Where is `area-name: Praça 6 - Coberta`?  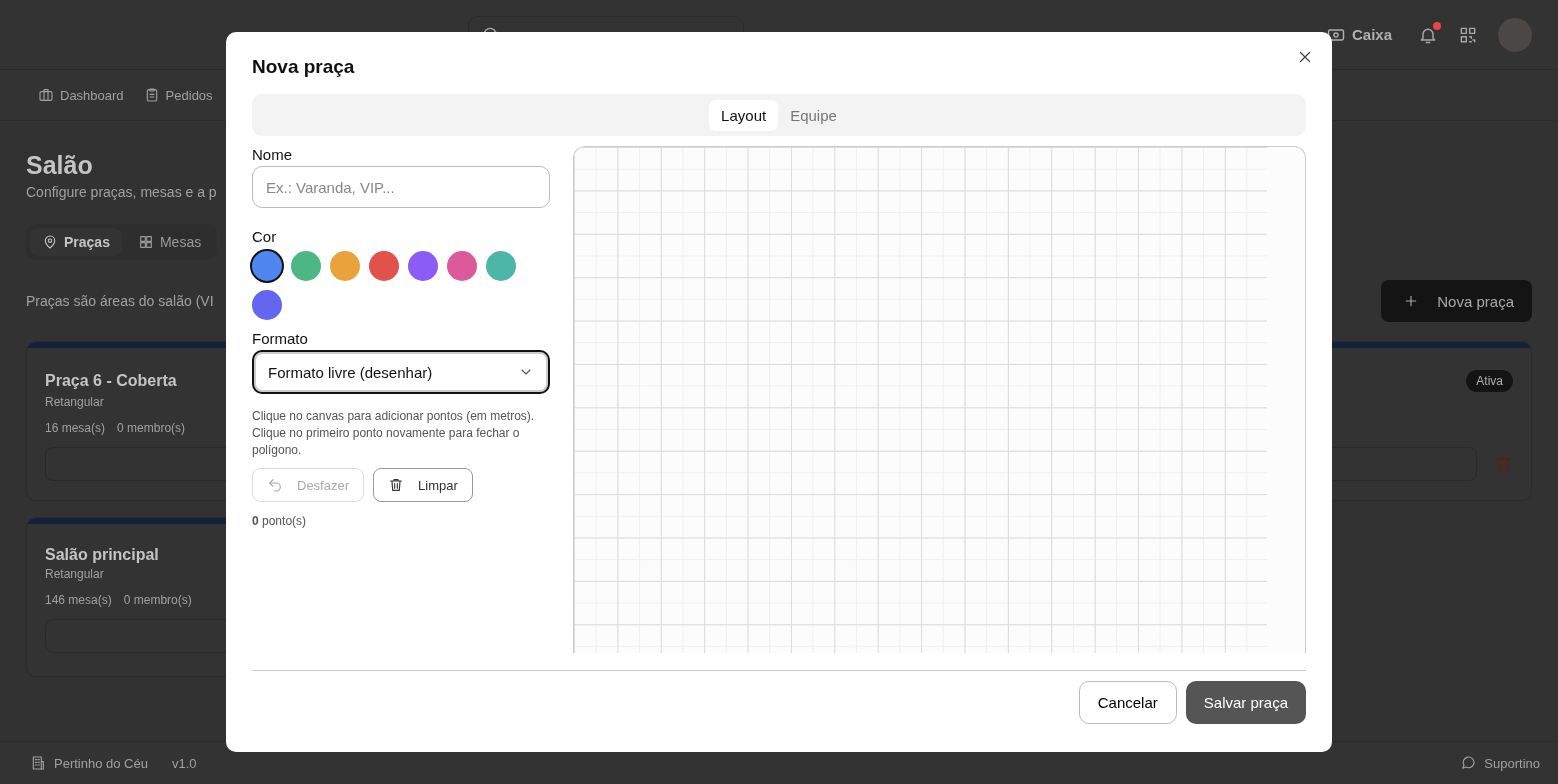
area-name: Praça 6 - Coberta is located at coordinates (111, 381).